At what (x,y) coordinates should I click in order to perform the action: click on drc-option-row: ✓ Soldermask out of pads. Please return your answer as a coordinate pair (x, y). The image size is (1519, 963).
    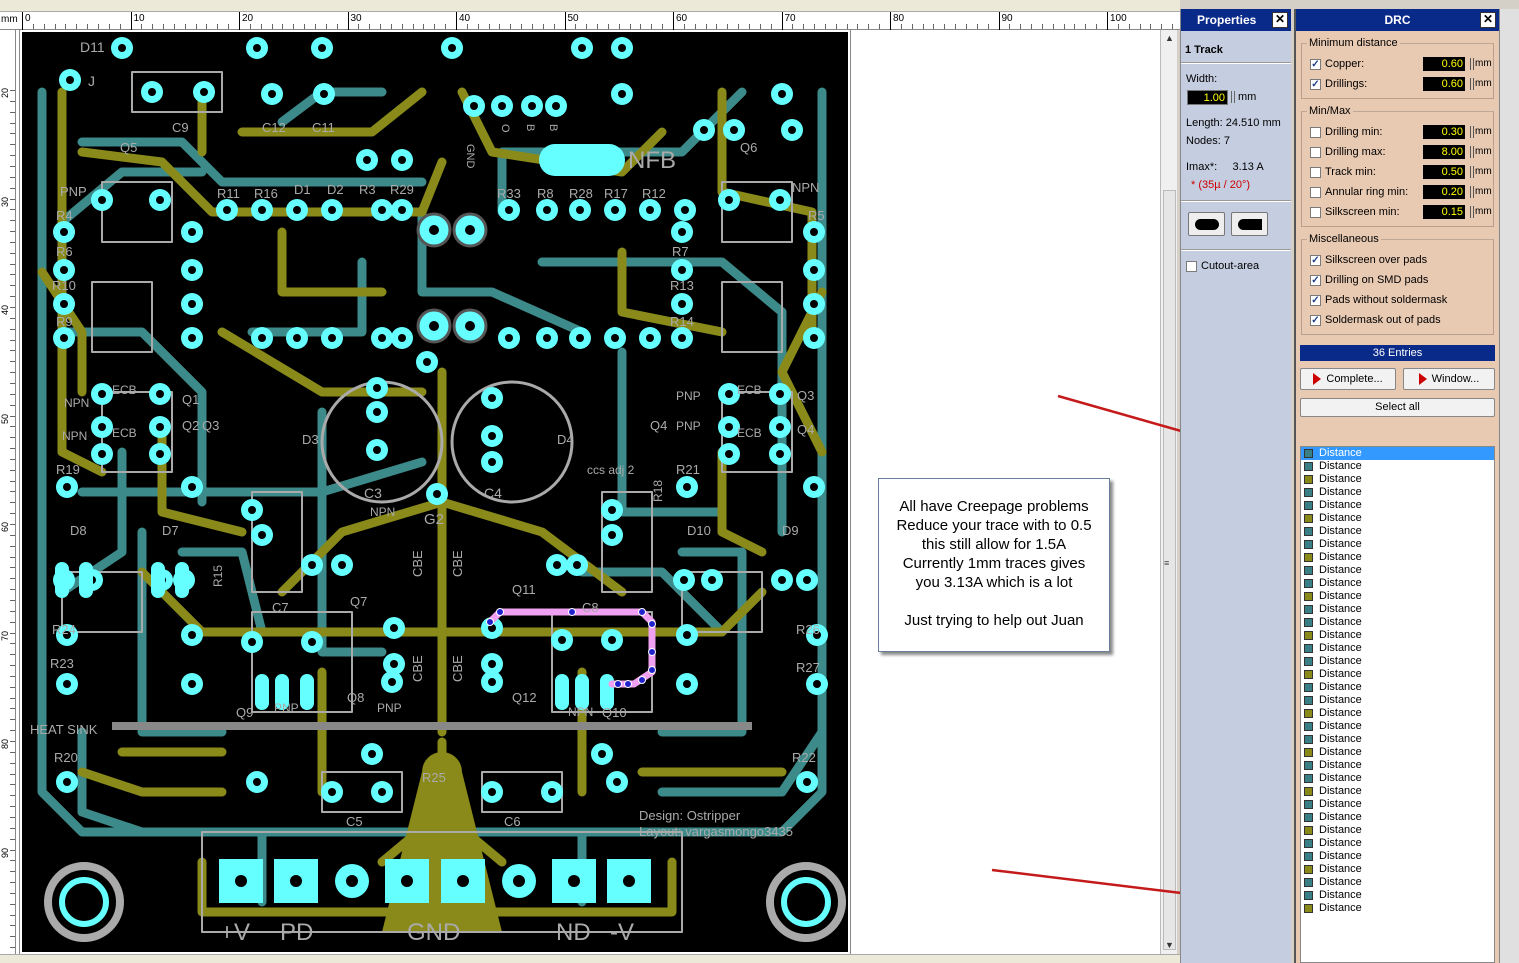
    Looking at the image, I should click on (1401, 320).